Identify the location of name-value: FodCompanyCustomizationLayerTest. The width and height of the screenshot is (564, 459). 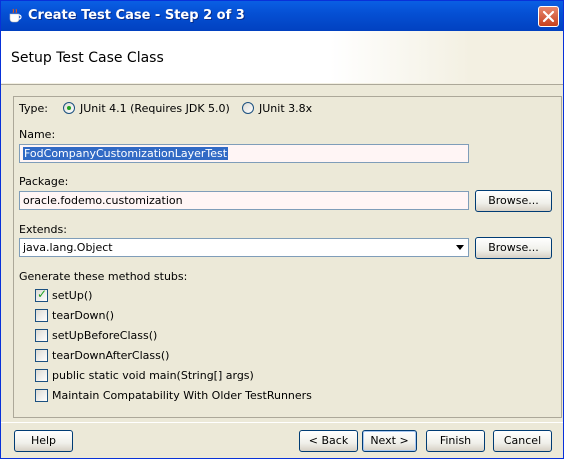
(126, 153).